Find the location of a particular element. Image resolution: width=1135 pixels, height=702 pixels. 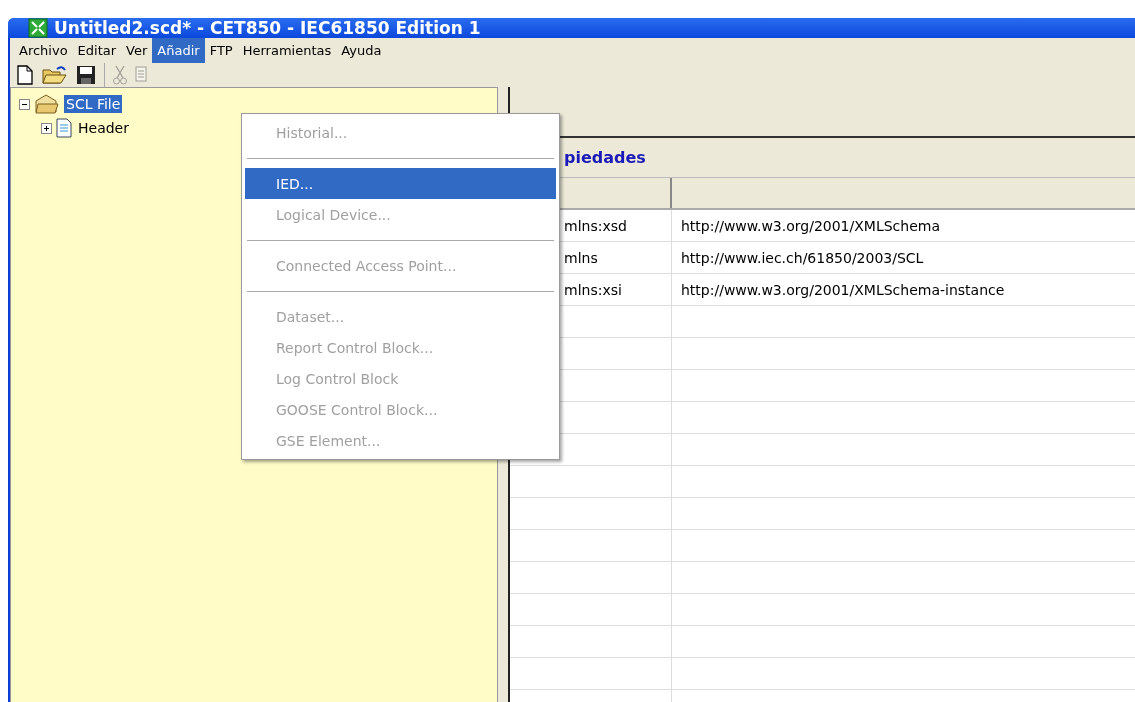

new-file-icon is located at coordinates (25, 75).